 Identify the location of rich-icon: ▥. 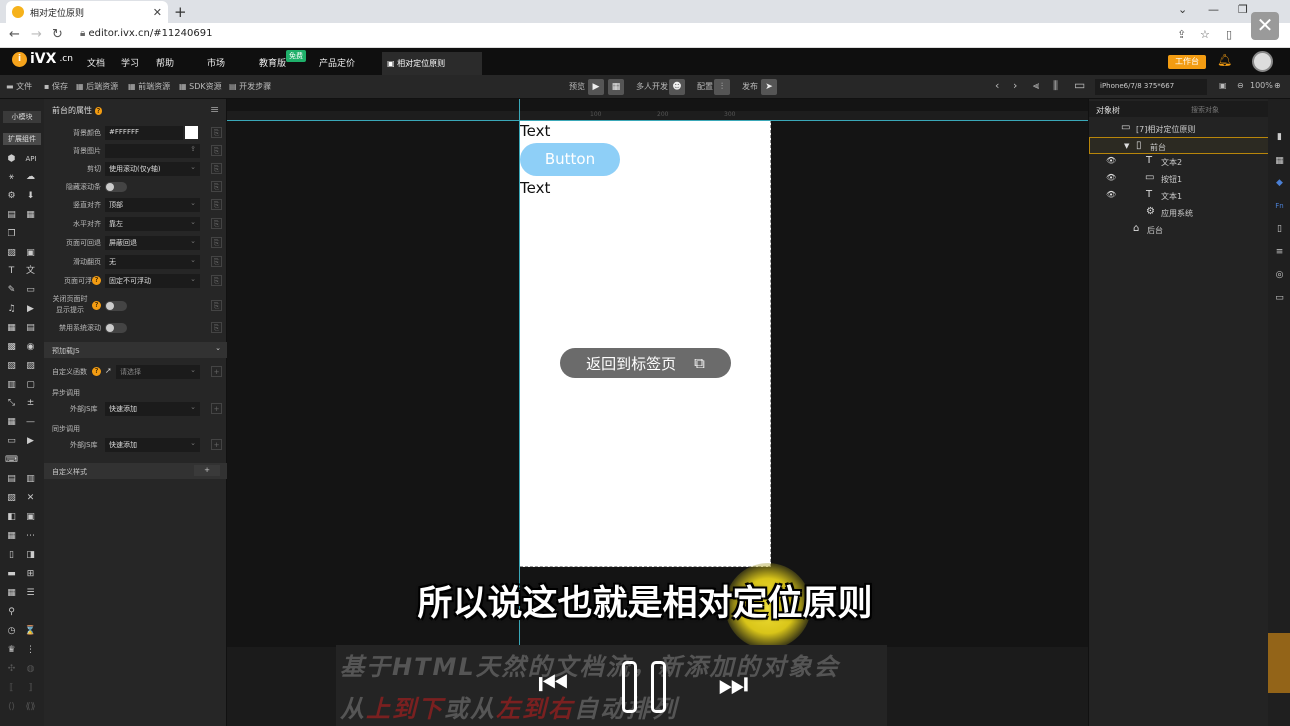
(30, 479).